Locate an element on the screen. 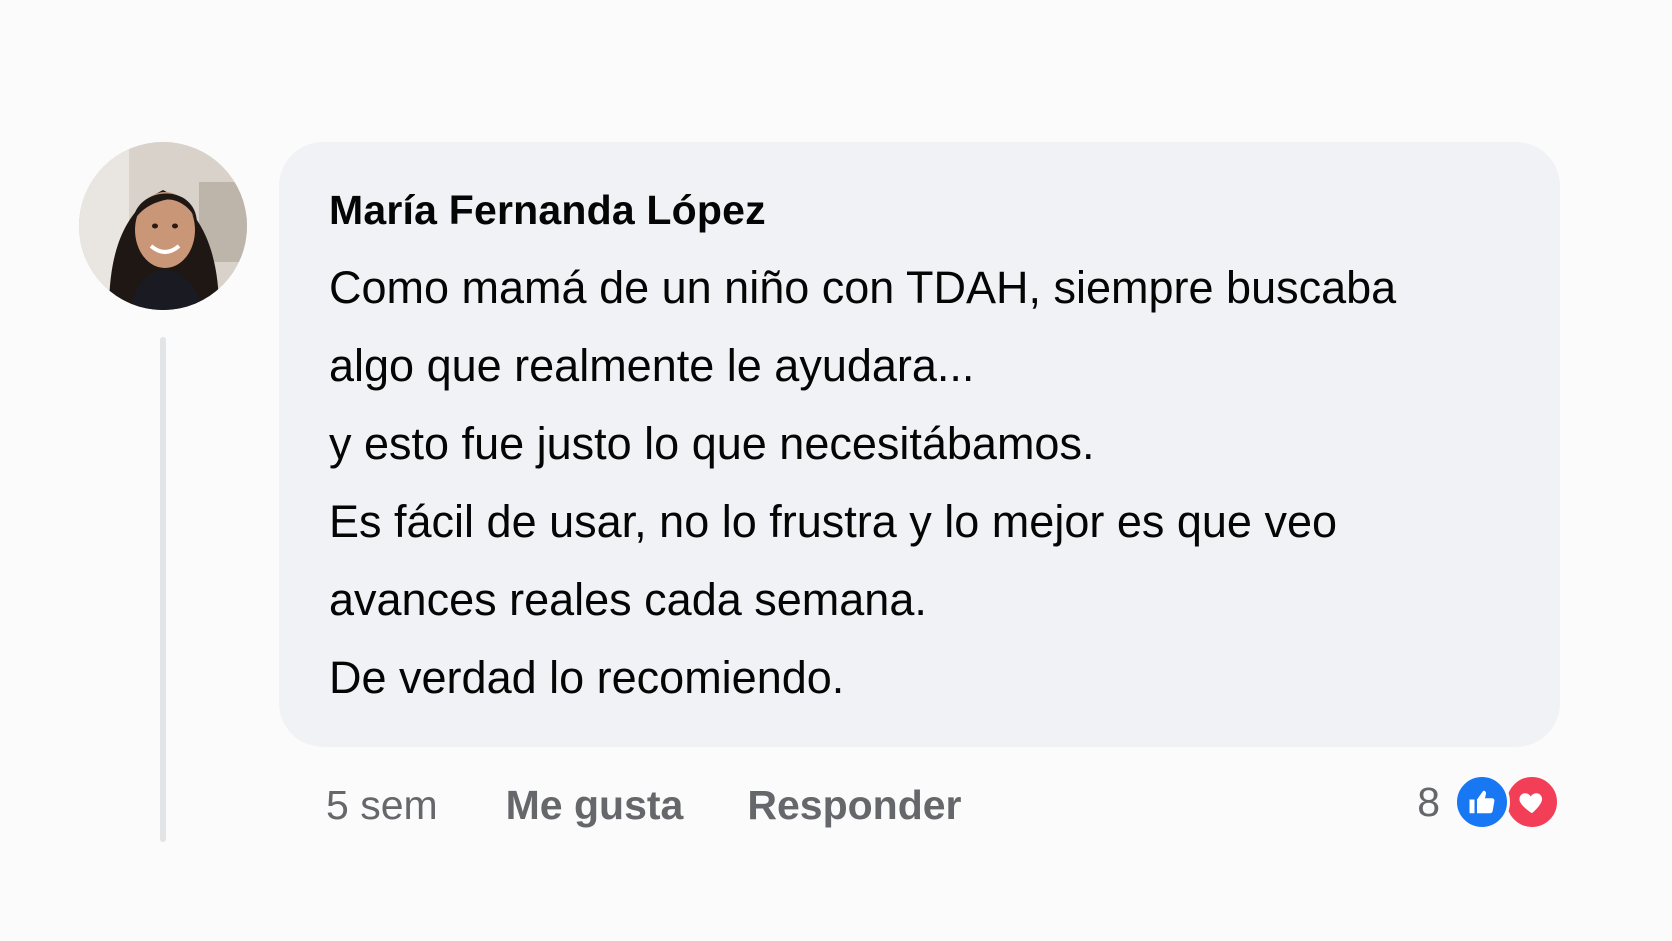  love-icon is located at coordinates (1532, 802).